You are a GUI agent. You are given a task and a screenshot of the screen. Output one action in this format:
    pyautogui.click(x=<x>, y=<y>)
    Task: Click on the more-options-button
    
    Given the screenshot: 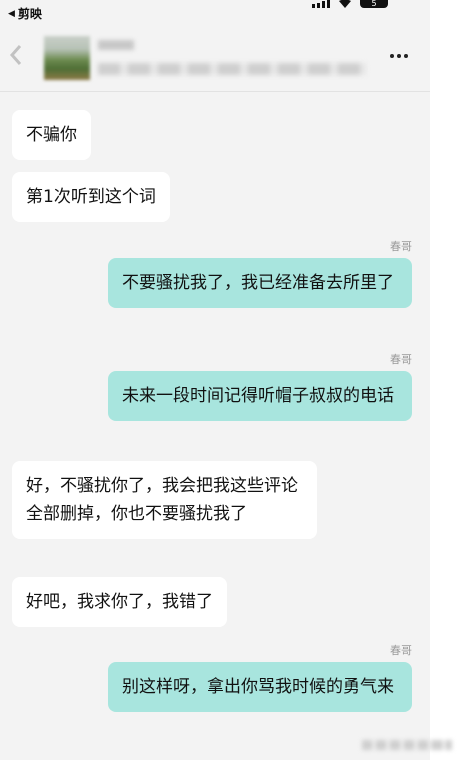 What is the action you would take?
    pyautogui.click(x=399, y=56)
    